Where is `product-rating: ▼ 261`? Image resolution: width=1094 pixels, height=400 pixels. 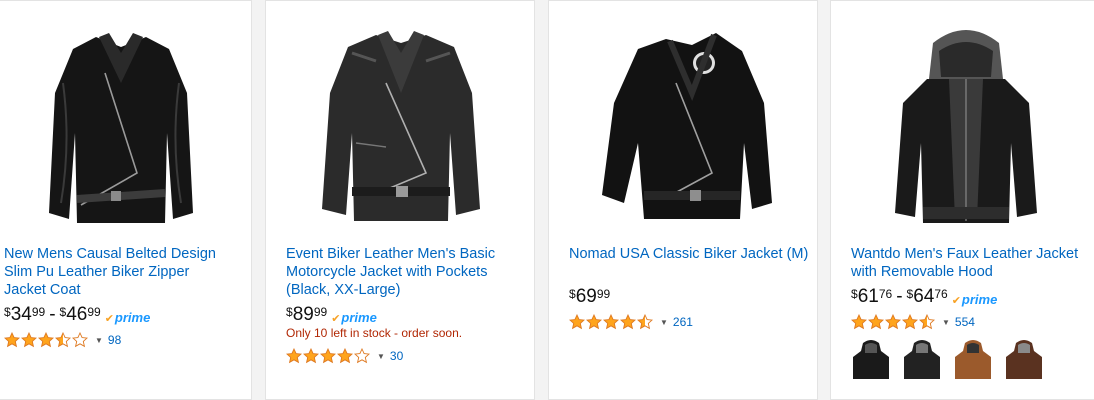
product-rating: ▼ 261 is located at coordinates (631, 322).